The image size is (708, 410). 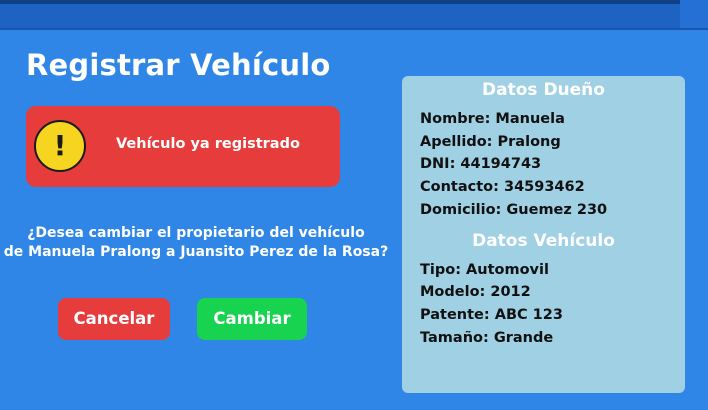 I want to click on vehicle-size: Tamaño: Grande, so click(x=487, y=338).